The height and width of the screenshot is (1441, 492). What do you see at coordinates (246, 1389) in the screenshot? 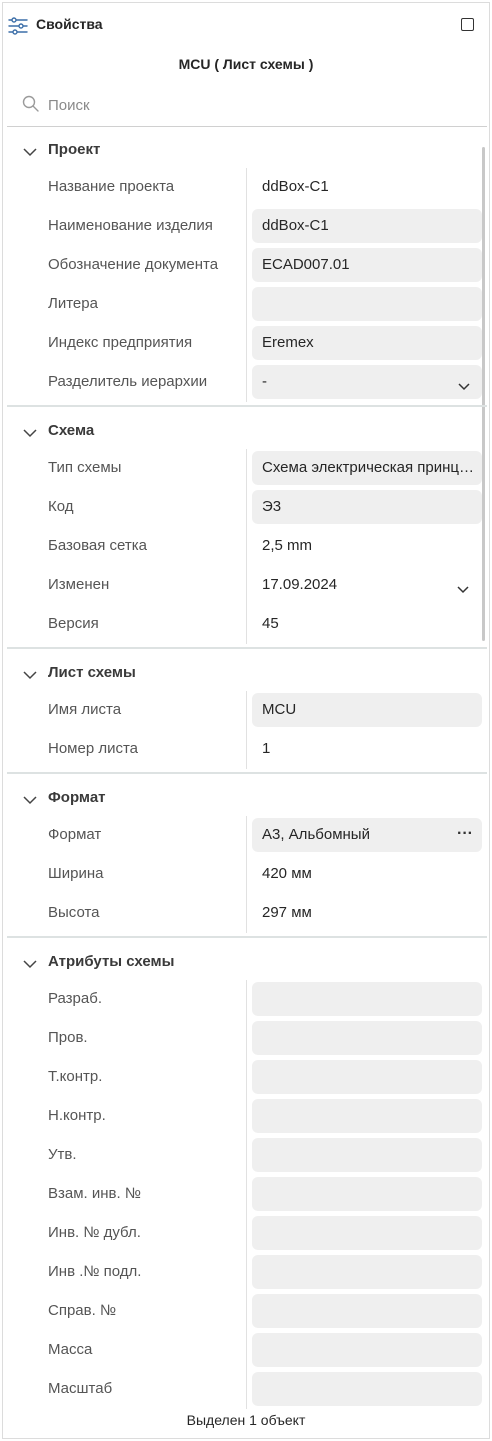
I see `property-row-scale: Масштаб` at bounding box center [246, 1389].